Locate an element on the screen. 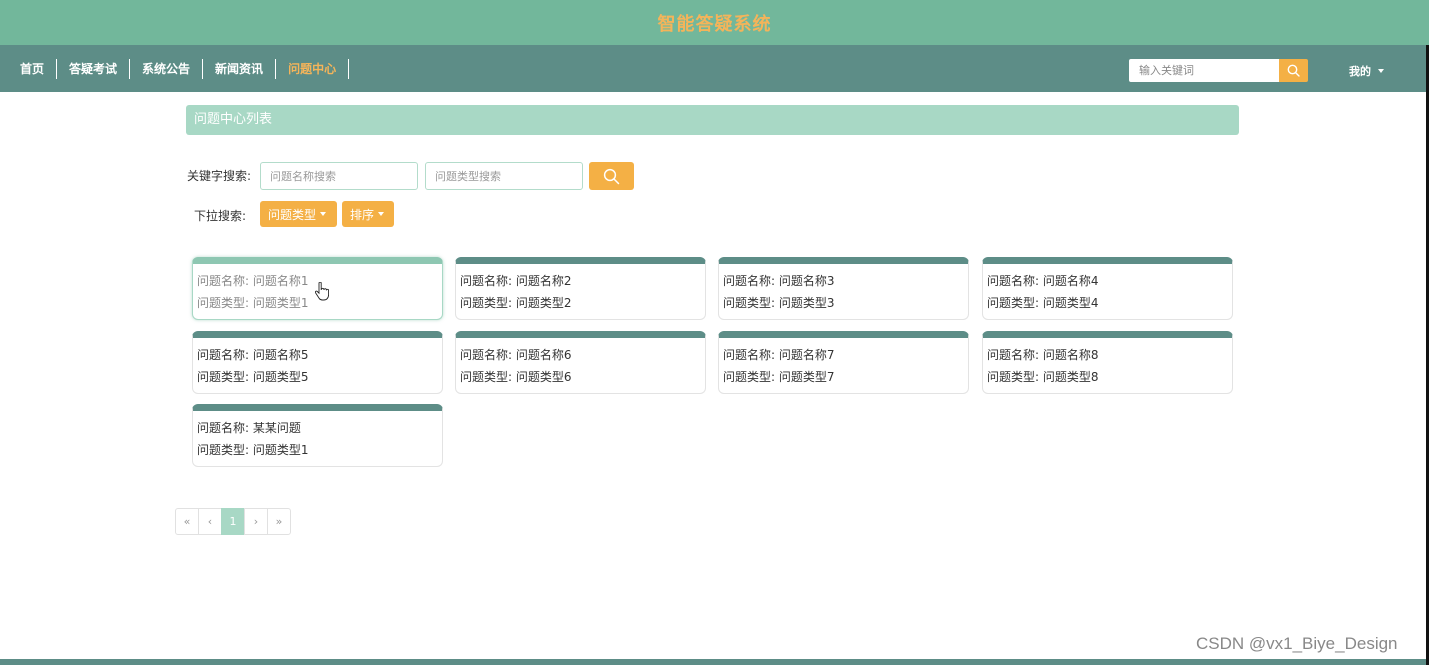 Image resolution: width=1429 pixels, height=665 pixels. nav-item-exam: 答疑考试 is located at coordinates (94, 69).